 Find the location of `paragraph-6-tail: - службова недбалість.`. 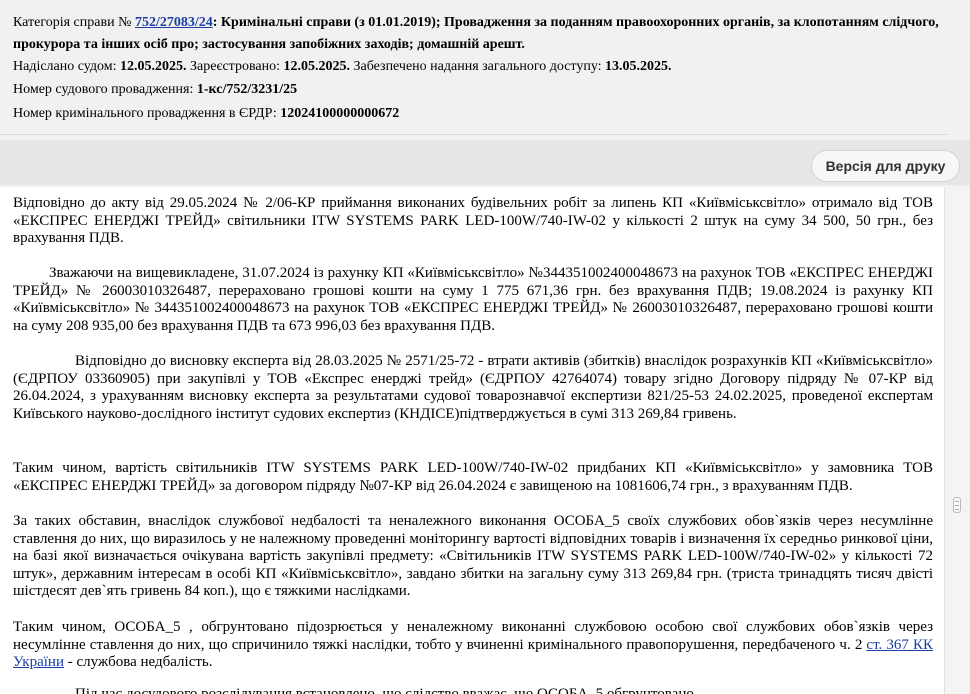

paragraph-6-tail: - службова недбалість. is located at coordinates (138, 662).